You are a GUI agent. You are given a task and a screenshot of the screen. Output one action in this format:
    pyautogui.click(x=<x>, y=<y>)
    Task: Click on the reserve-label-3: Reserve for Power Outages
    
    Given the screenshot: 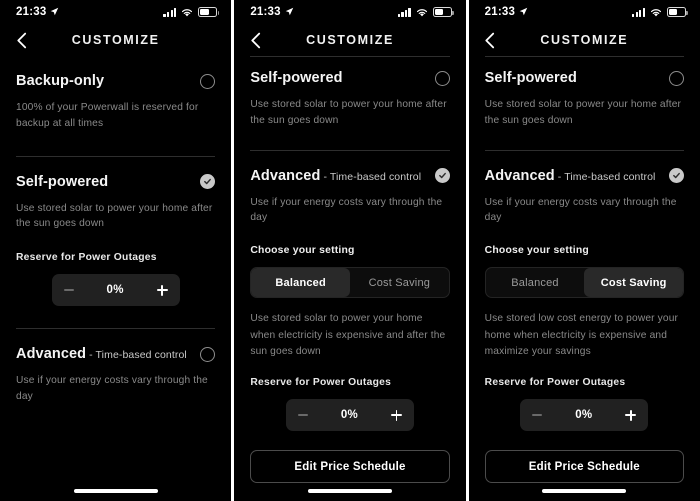 What is the action you would take?
    pyautogui.click(x=555, y=383)
    